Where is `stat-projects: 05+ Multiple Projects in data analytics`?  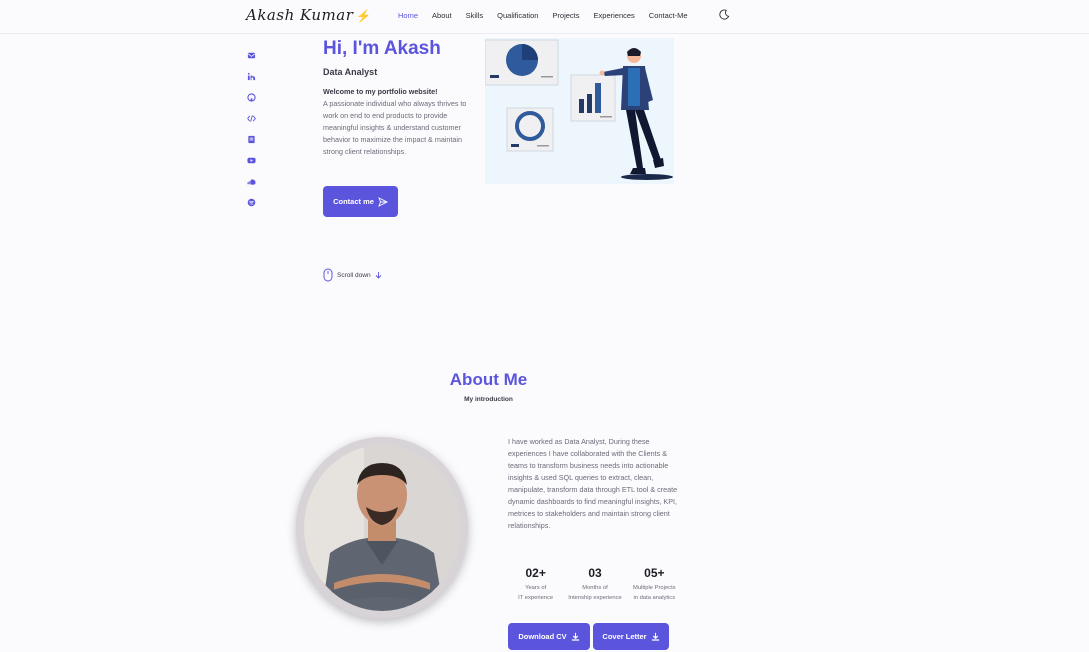
stat-projects: 05+ Multiple Projects in data analytics is located at coordinates (654, 584).